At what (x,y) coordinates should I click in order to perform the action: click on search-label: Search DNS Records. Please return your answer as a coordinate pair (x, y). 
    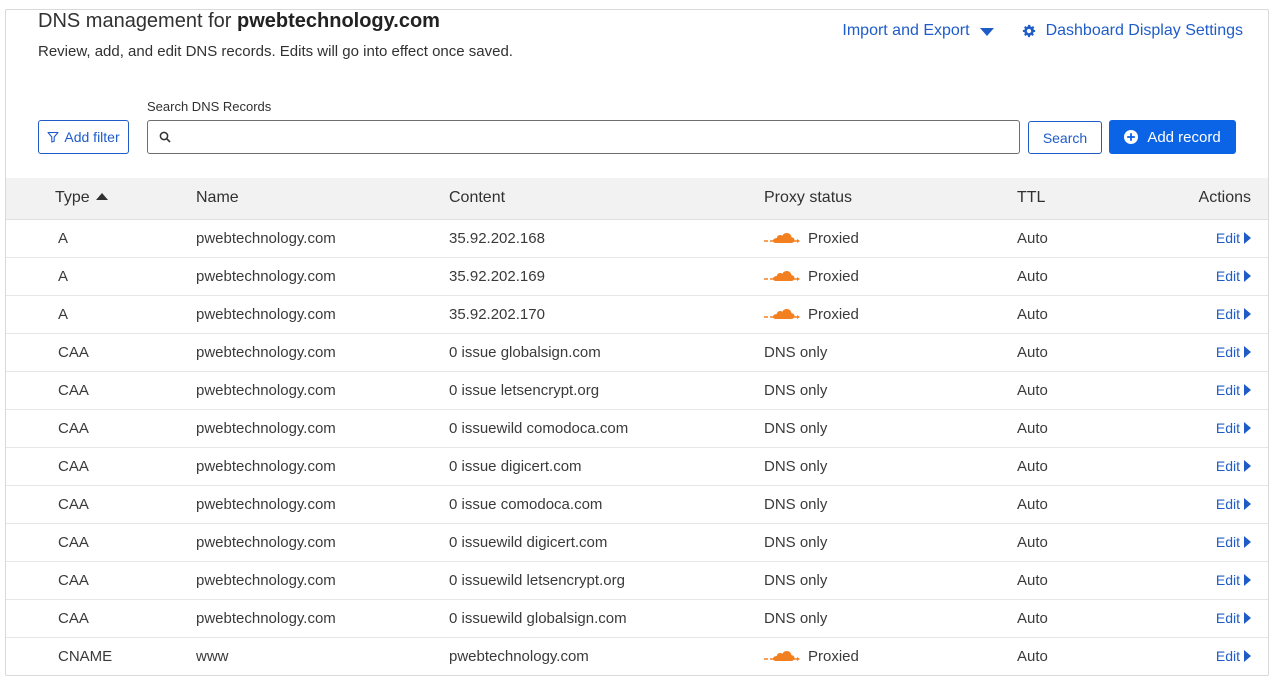
    Looking at the image, I should click on (209, 106).